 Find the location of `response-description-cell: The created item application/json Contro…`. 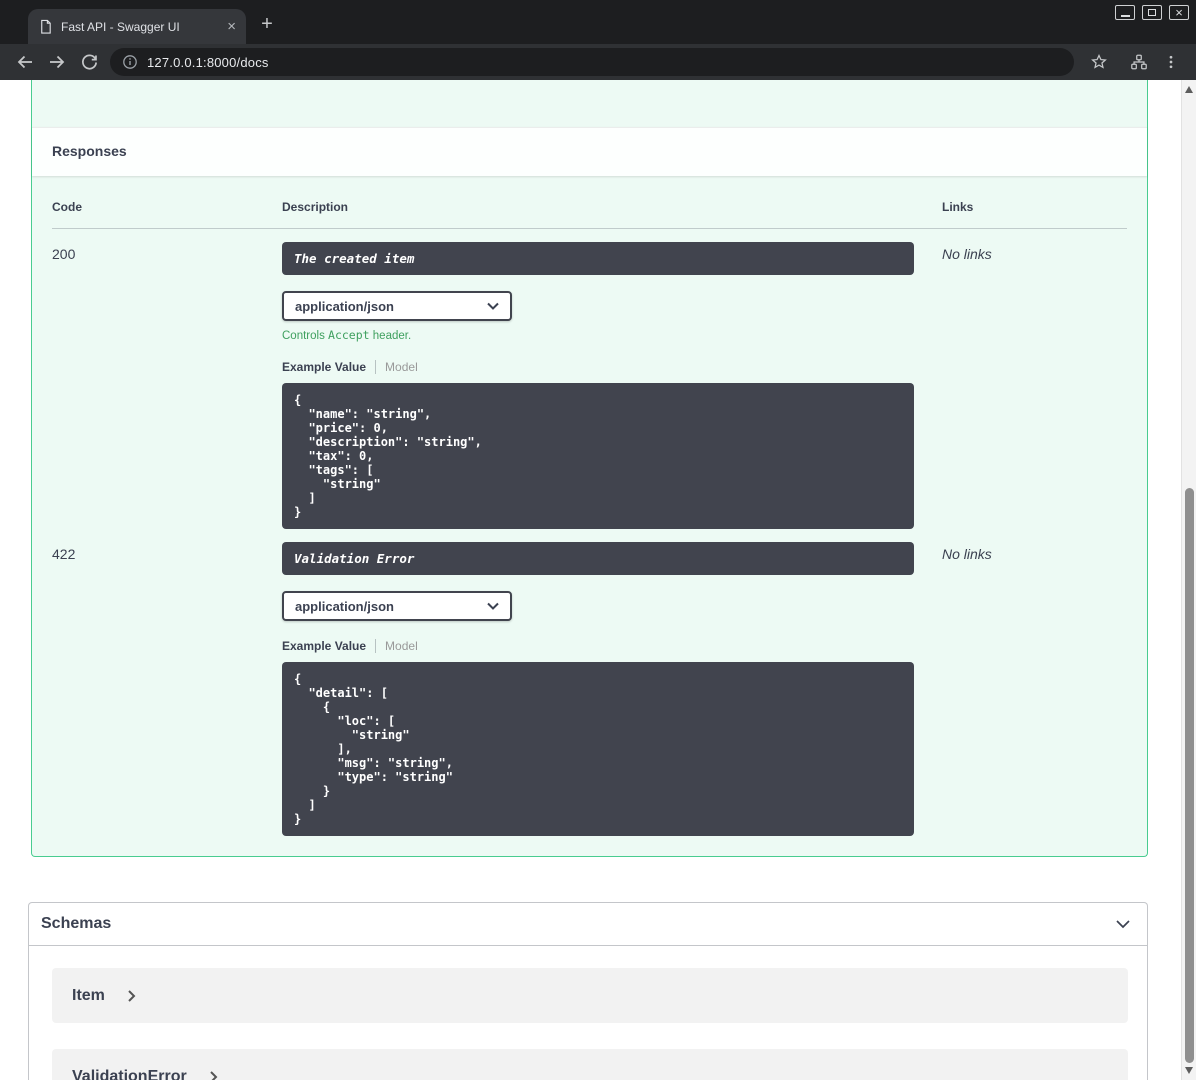

response-description-cell: The created item application/json Contro… is located at coordinates (612, 385).